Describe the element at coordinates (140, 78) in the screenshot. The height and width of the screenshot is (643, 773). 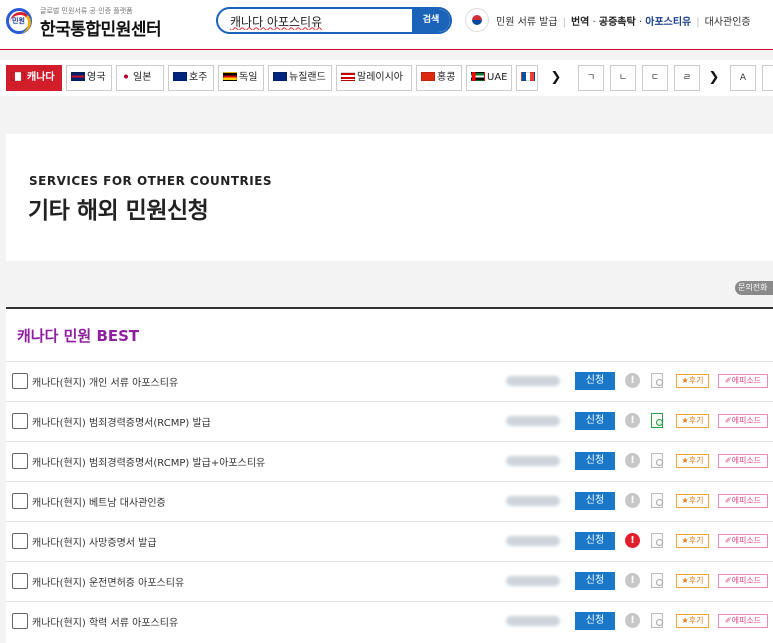
I see `tab-japan: 일본` at that location.